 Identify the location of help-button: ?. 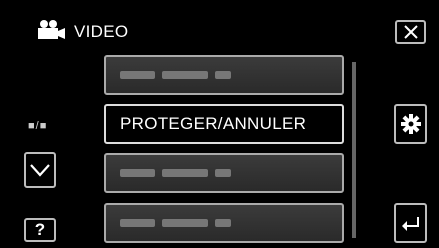
(40, 230).